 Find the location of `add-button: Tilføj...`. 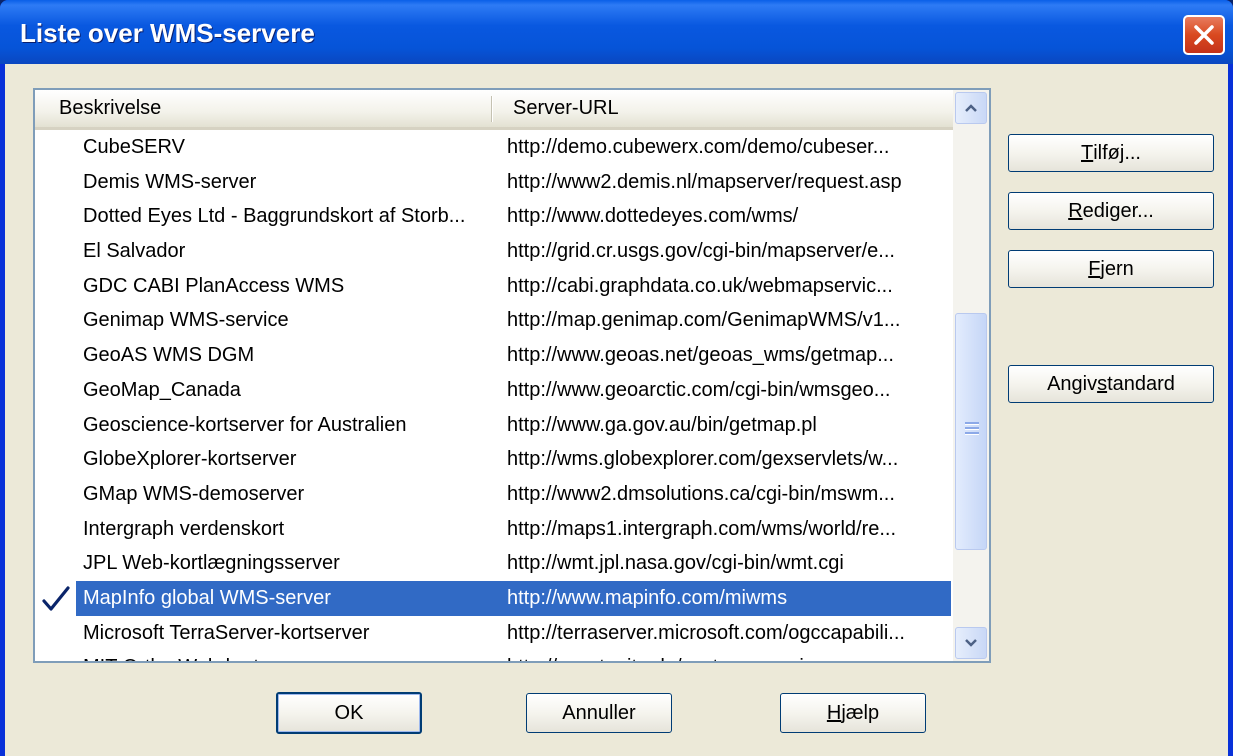

add-button: Tilføj... is located at coordinates (1111, 153).